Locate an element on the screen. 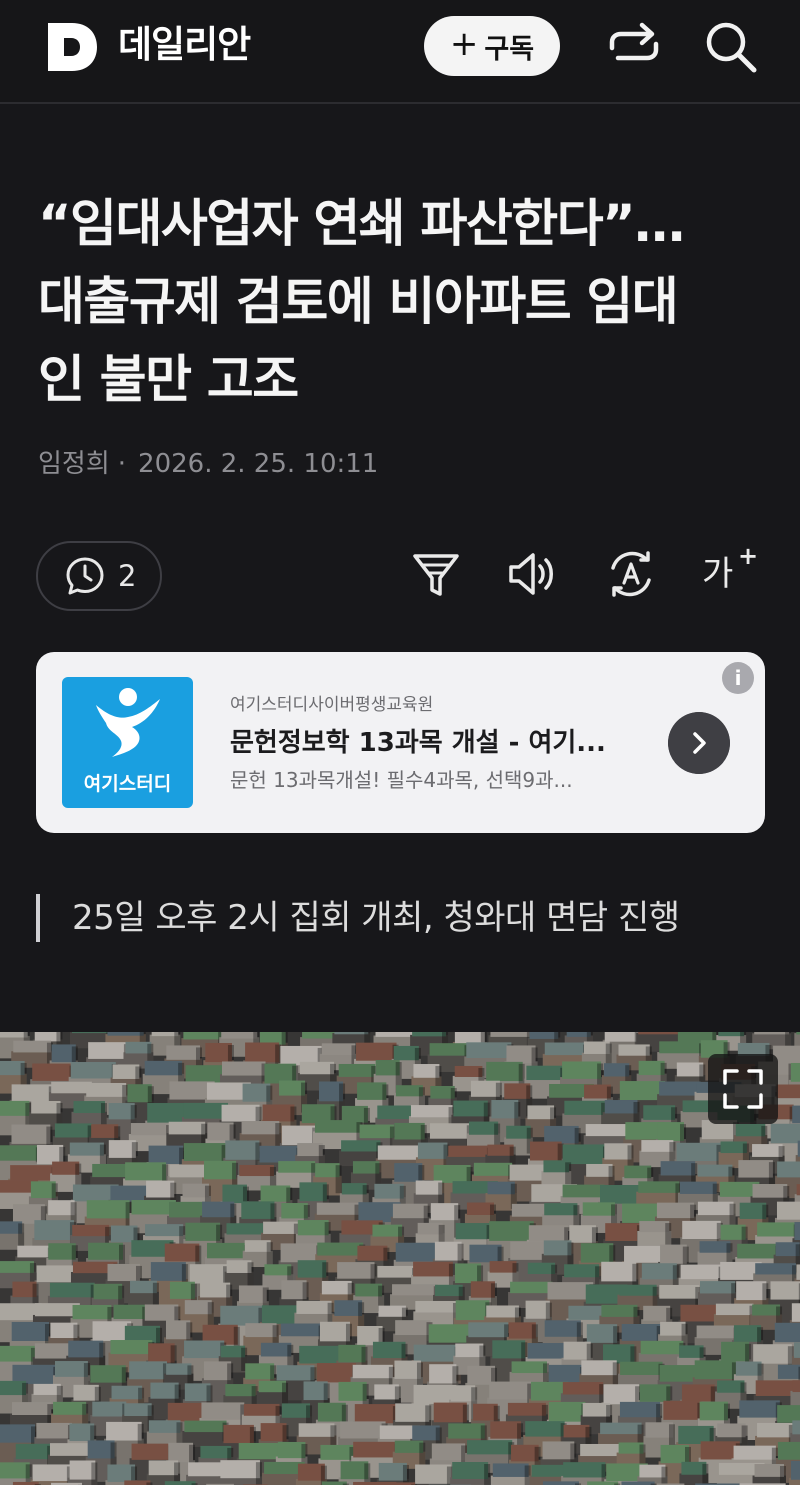  comment-icon is located at coordinates (85, 576).